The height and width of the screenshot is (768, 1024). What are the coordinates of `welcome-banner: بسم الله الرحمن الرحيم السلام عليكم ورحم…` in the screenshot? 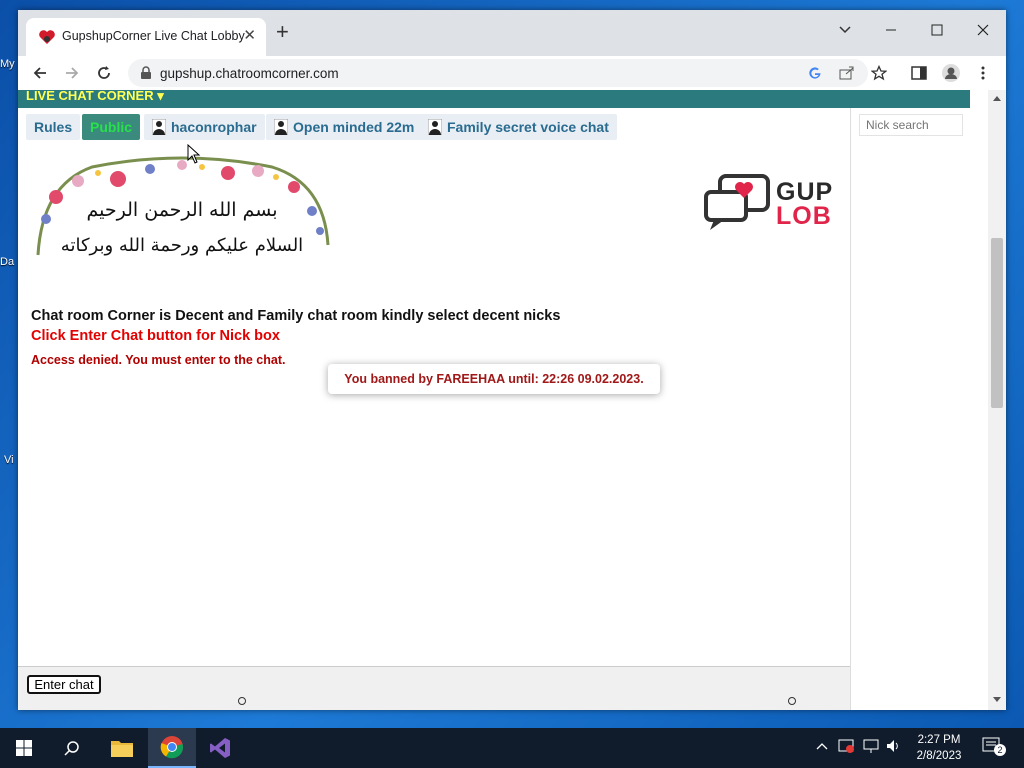 It's located at (182, 217).